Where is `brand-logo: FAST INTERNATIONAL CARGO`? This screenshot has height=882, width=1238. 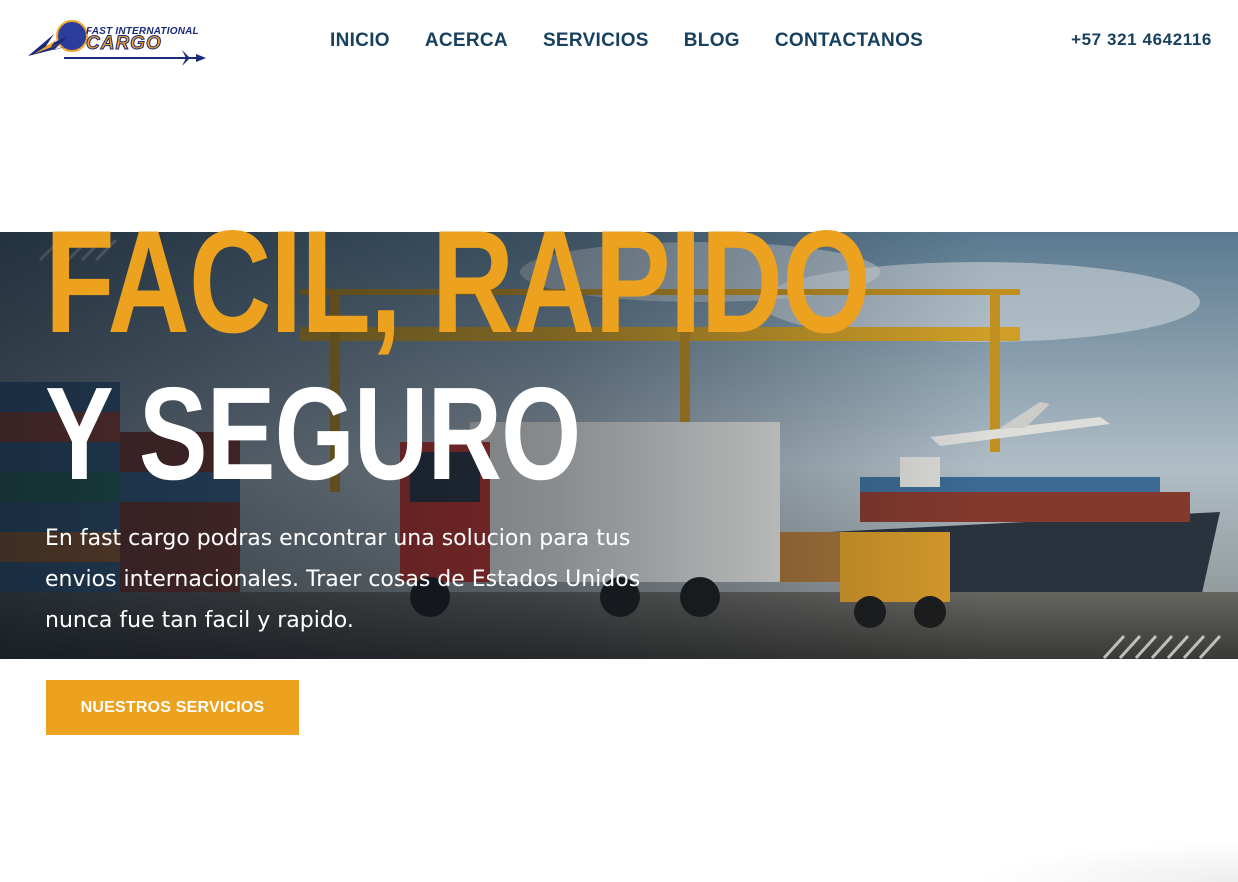 brand-logo: FAST INTERNATIONAL CARGO is located at coordinates (117, 41).